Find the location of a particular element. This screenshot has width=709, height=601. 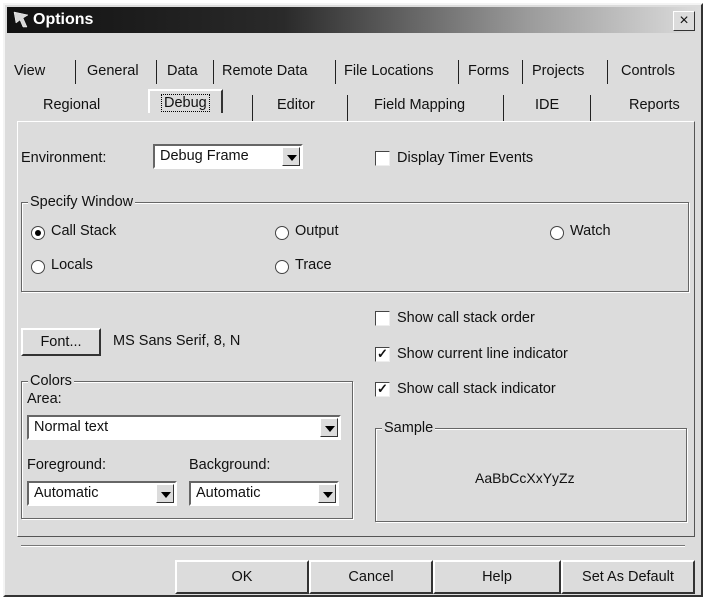

environment-label: Environment: is located at coordinates (64, 158).